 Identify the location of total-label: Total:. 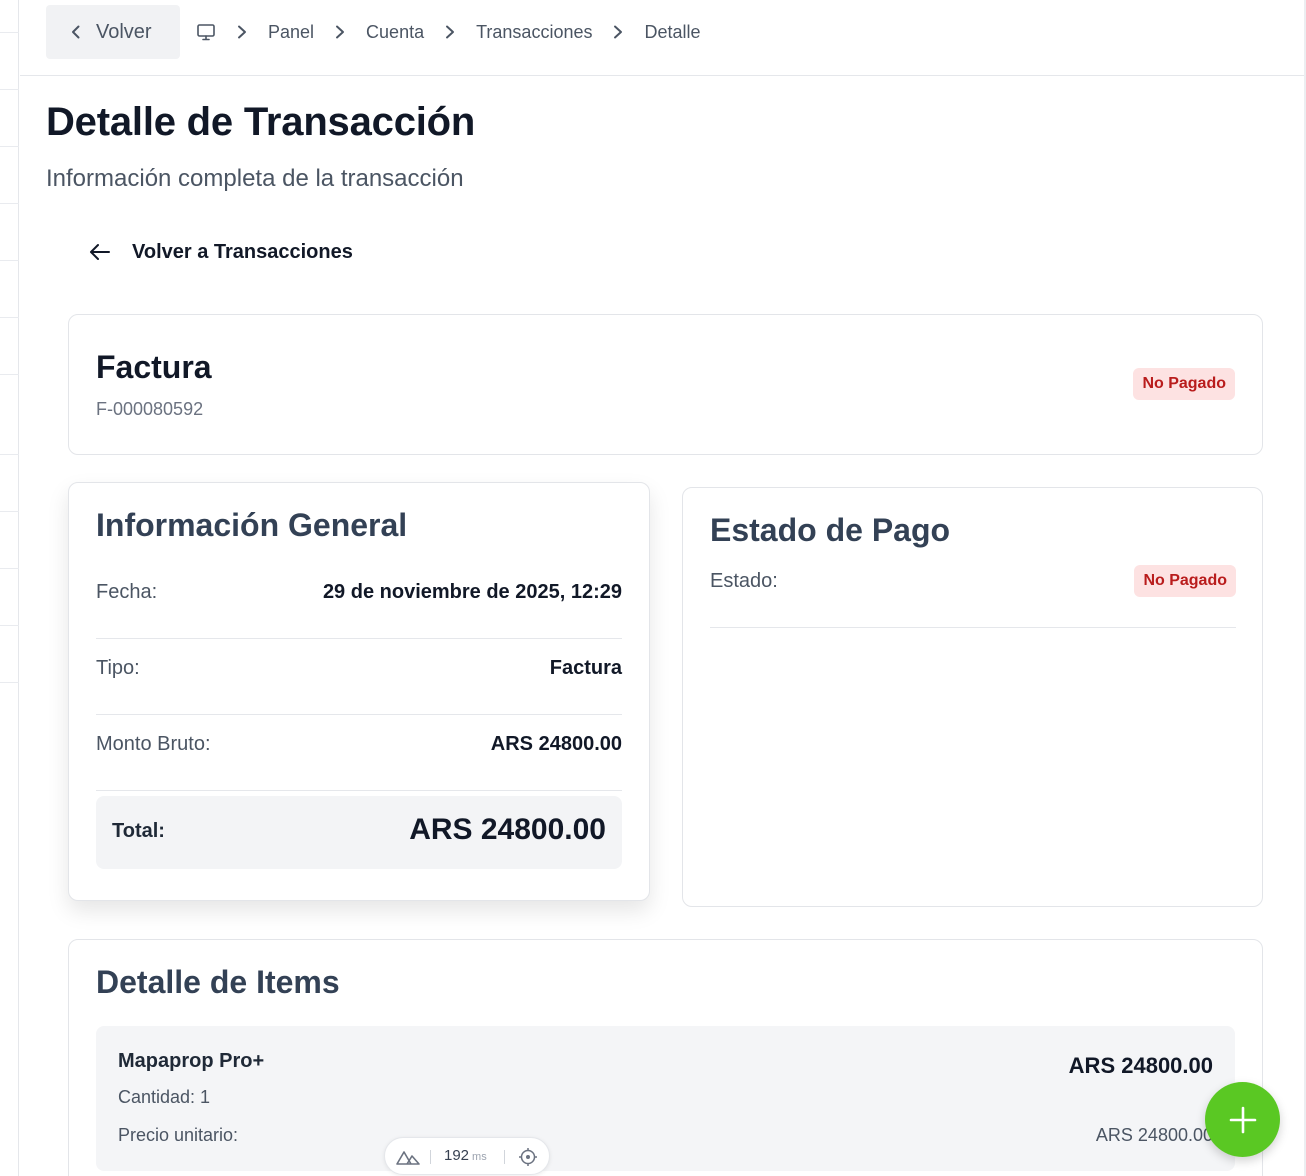
(138, 831).